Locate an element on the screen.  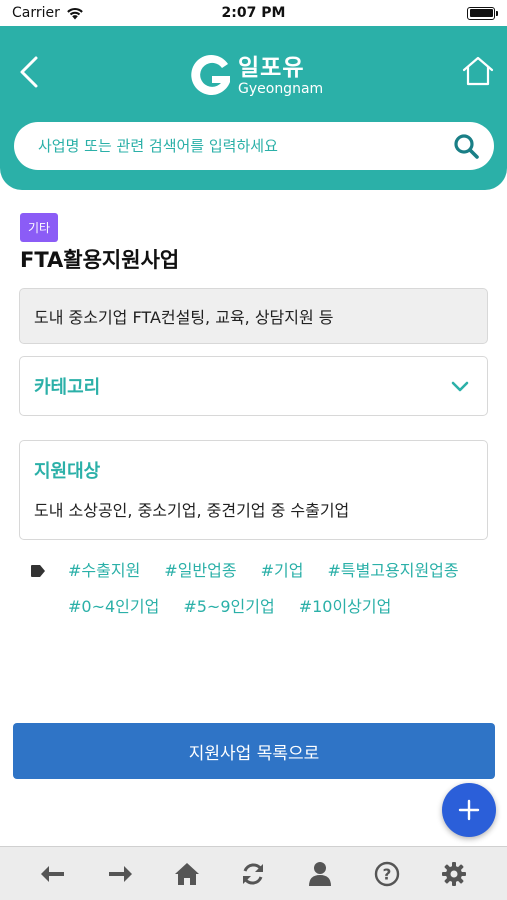
tag-item: #기업 is located at coordinates (282, 571).